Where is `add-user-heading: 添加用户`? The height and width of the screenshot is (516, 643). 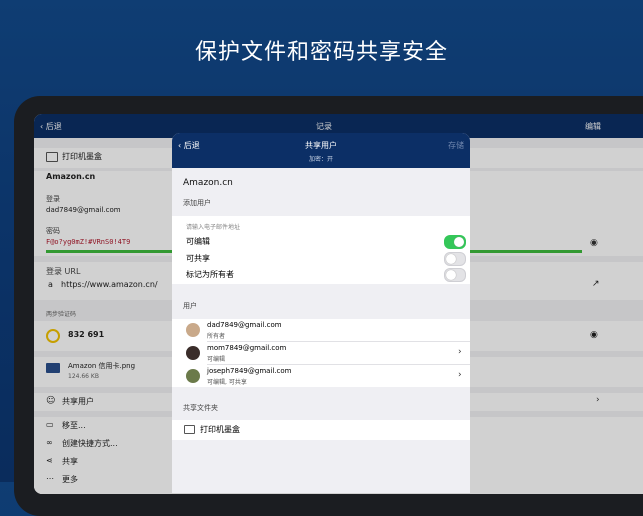
add-user-heading: 添加用户 is located at coordinates (197, 203).